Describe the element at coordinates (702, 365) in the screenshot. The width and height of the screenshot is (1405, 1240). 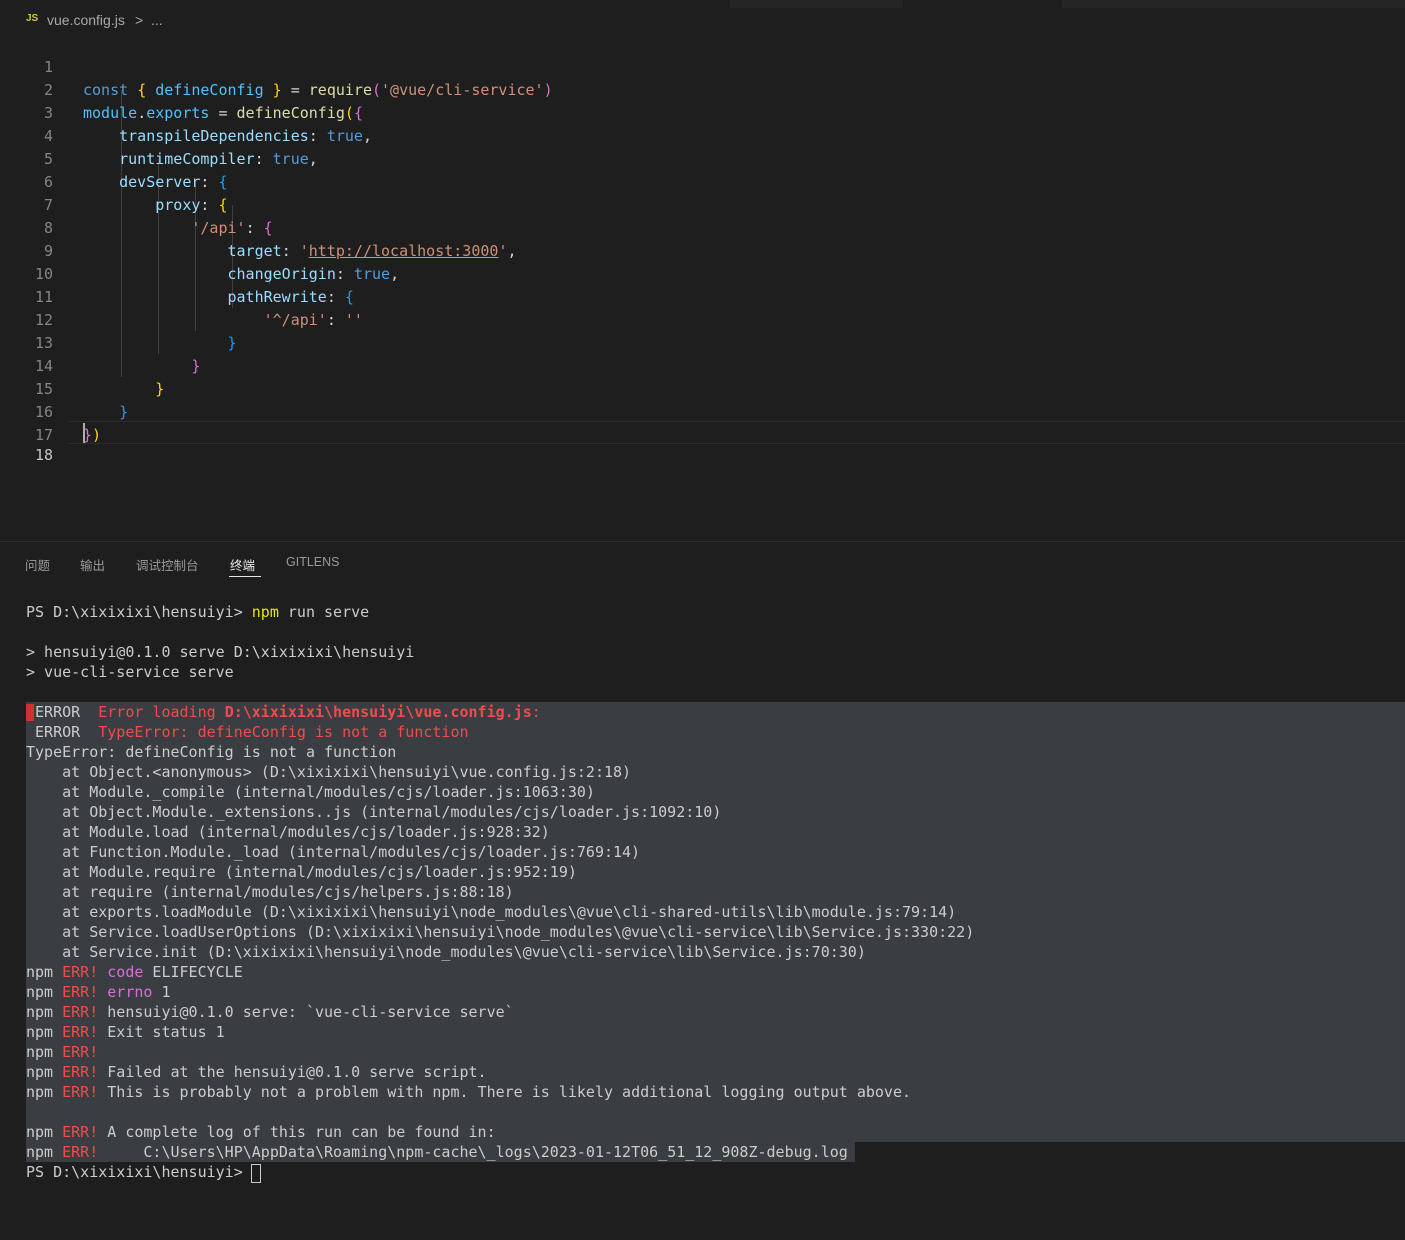
I see `code-line: 14 }` at that location.